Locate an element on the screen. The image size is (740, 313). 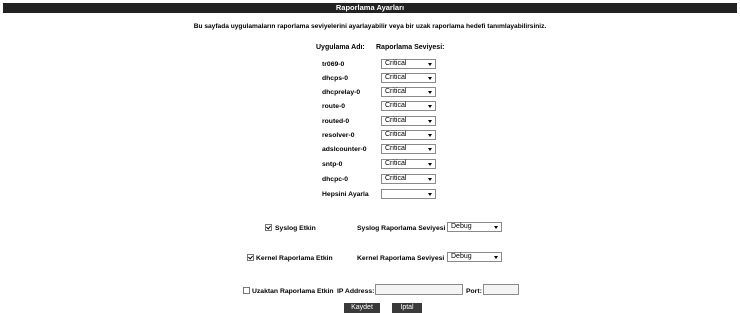
kernel-level-value: Debug is located at coordinates (461, 256).